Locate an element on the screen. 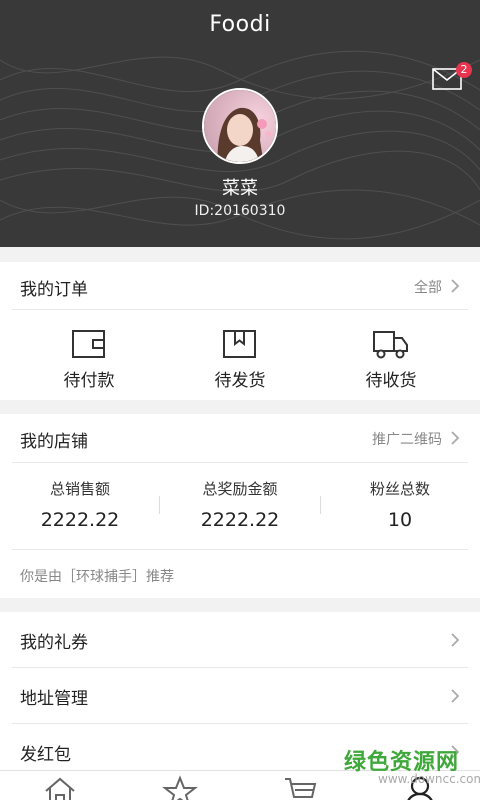 The width and height of the screenshot is (480, 800). stat-total-sales-label: 总销售额 is located at coordinates (79, 489).